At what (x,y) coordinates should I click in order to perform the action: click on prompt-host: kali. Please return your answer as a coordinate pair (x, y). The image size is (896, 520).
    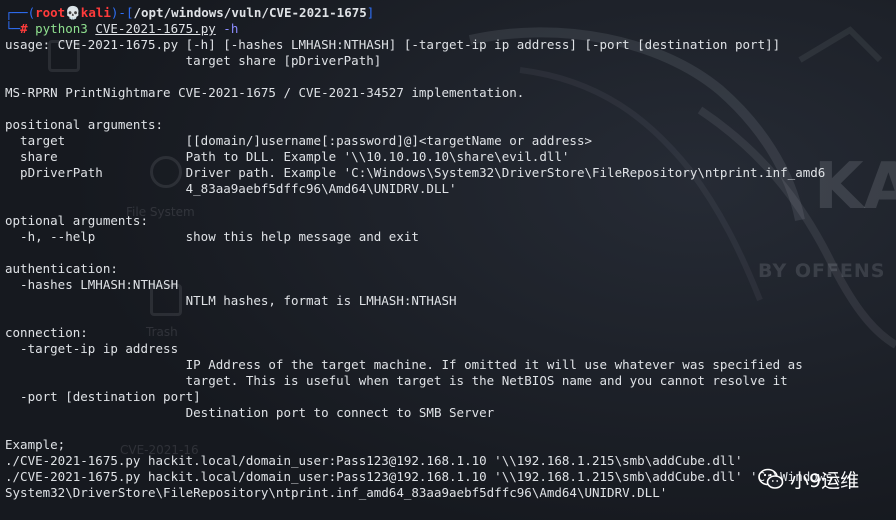
    Looking at the image, I should click on (95, 12).